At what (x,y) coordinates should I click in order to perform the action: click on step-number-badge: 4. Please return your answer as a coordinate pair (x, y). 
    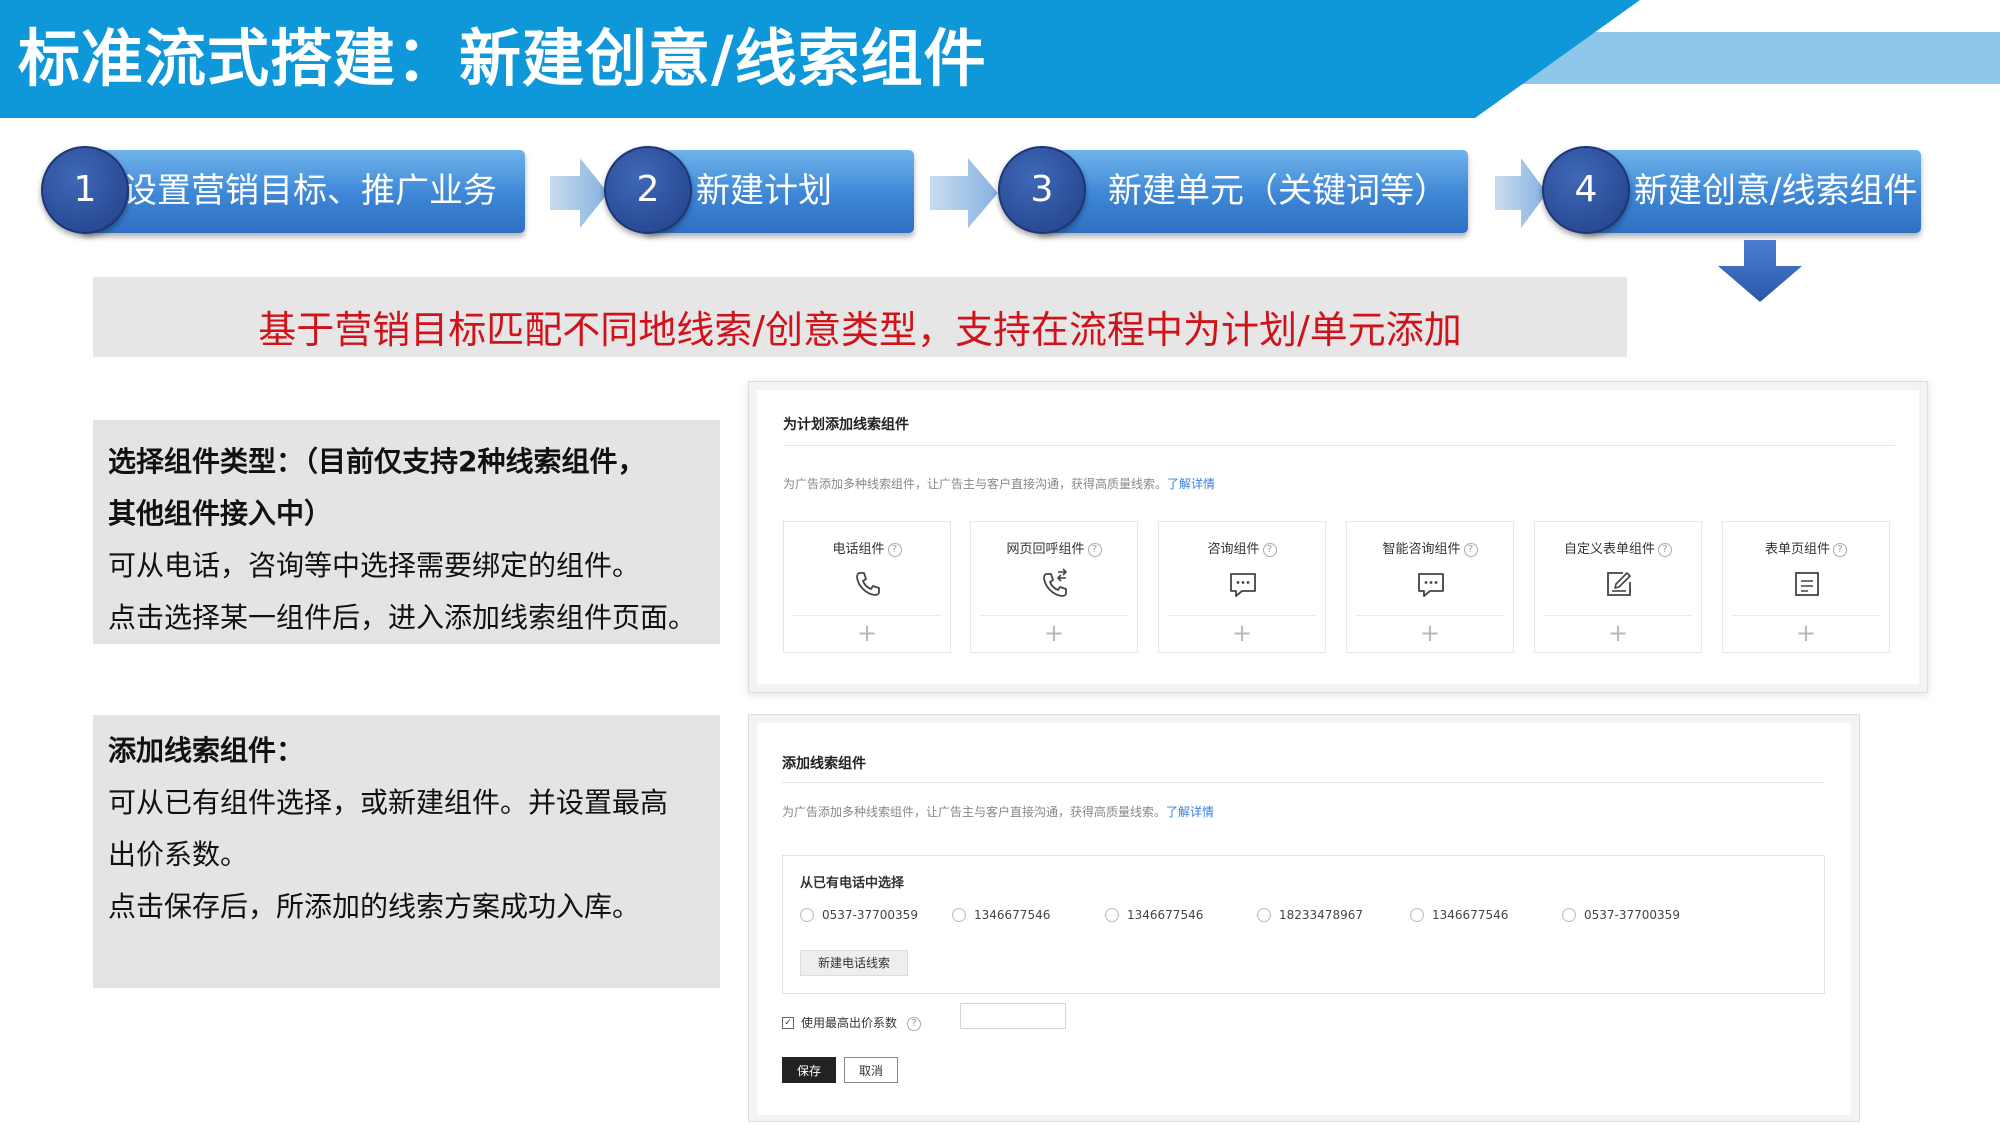
    Looking at the image, I should click on (1586, 190).